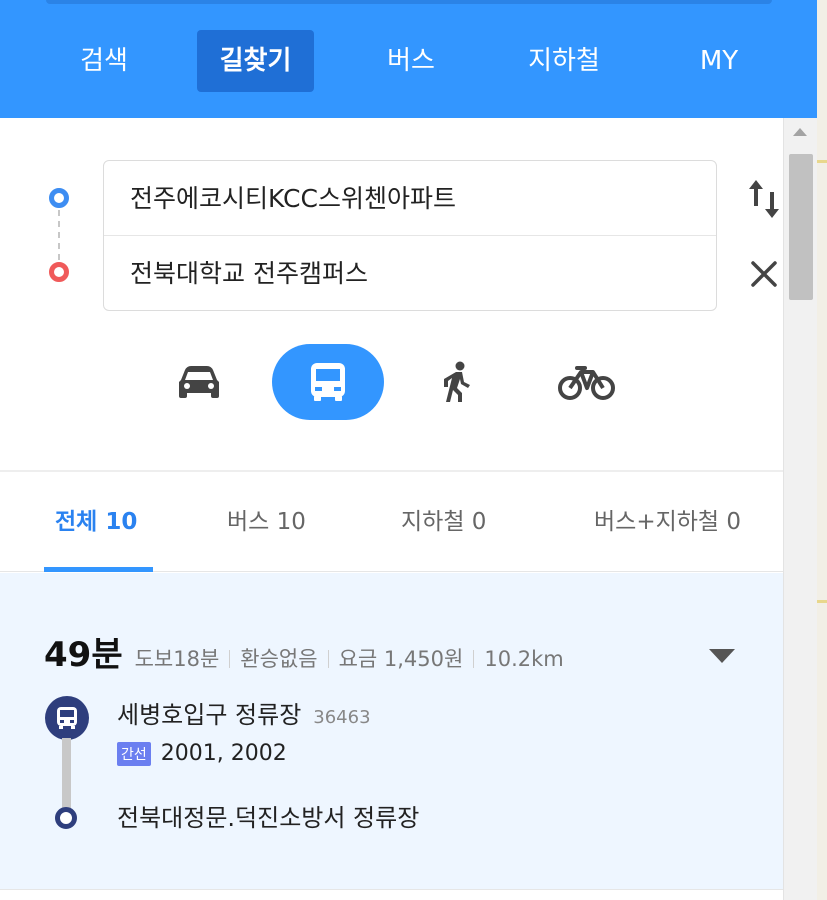  I want to click on tab-subway-results: 지하철 0, so click(443, 522).